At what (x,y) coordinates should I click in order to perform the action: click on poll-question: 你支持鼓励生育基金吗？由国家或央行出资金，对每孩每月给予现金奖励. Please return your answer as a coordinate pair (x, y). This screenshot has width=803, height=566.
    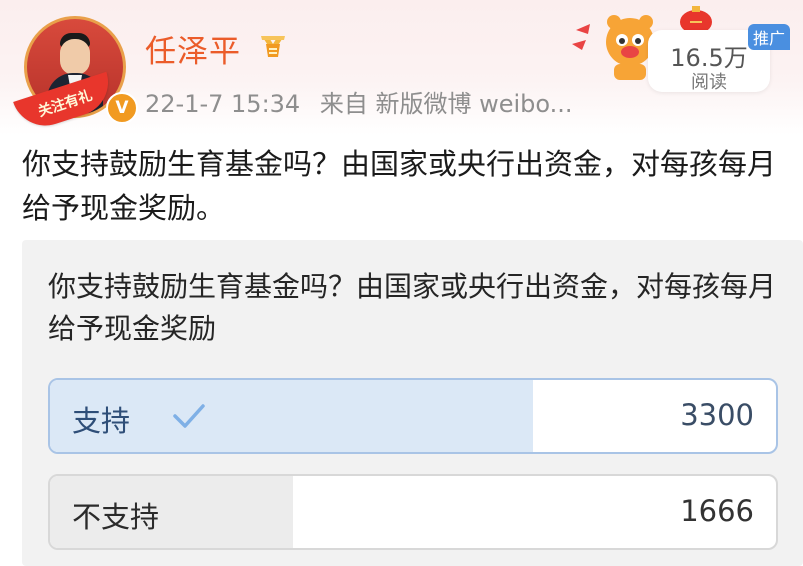
    Looking at the image, I should click on (412, 307).